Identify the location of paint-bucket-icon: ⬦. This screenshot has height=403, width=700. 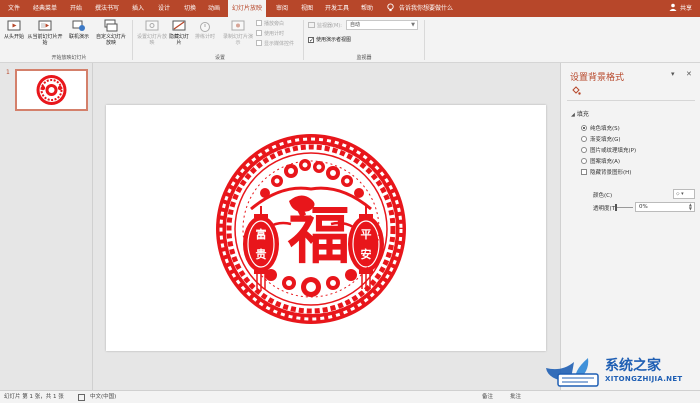
(678, 194).